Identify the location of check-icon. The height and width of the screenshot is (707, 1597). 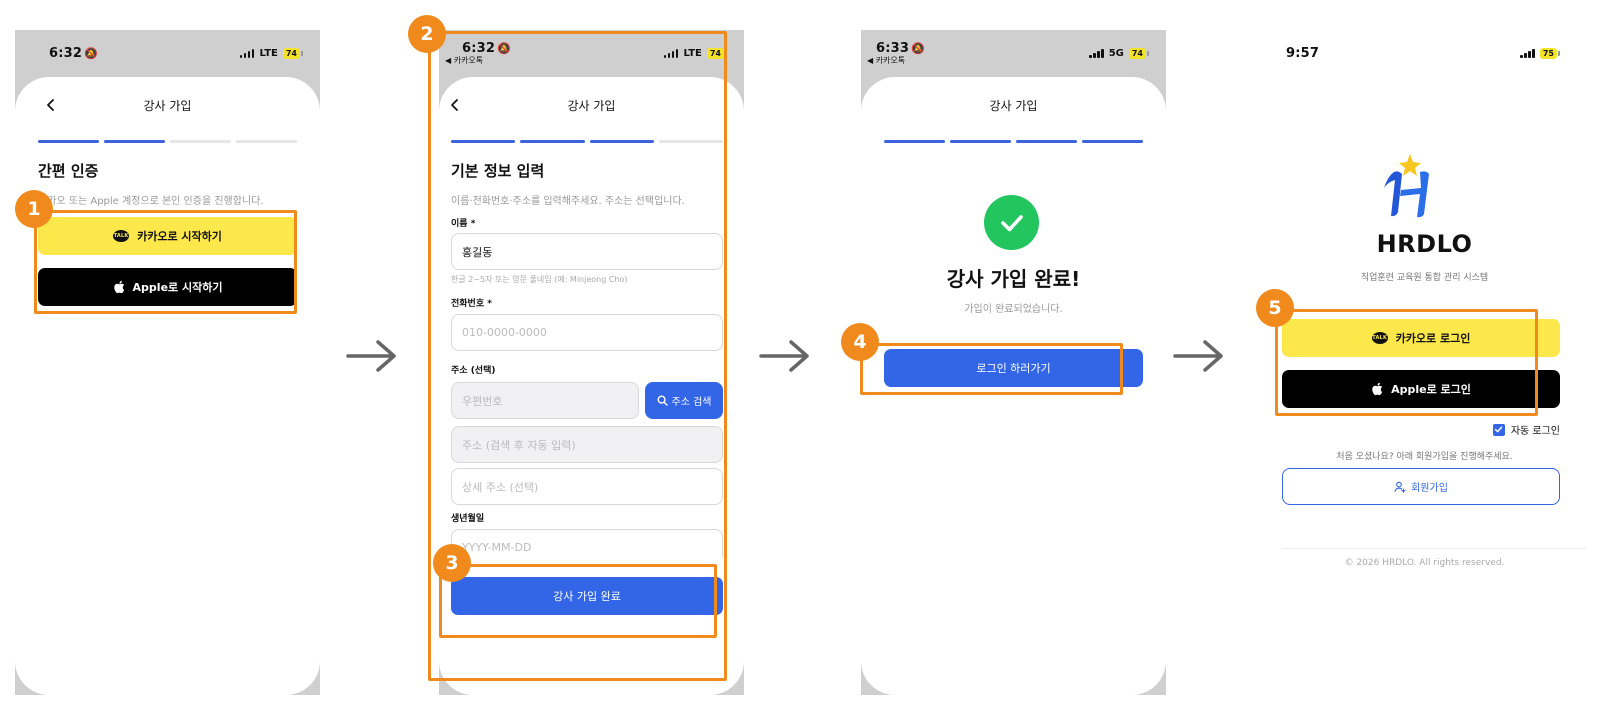
(1011, 222).